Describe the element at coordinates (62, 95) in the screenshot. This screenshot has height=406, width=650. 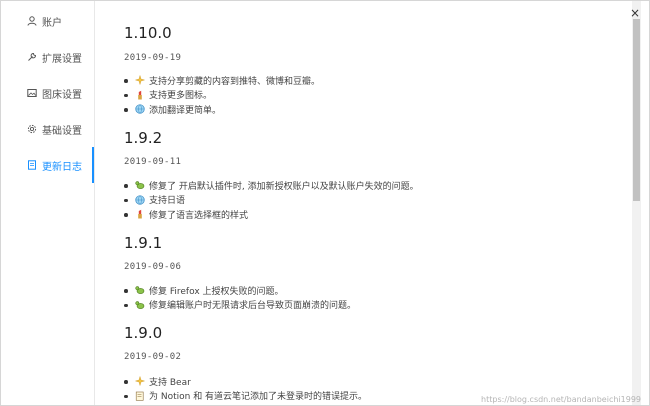
I see `sidebar-item-label: 图床设置` at that location.